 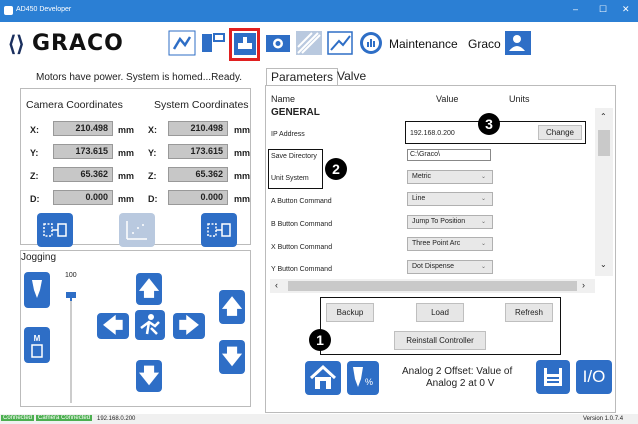 What do you see at coordinates (553, 377) in the screenshot?
I see `save-button` at bounding box center [553, 377].